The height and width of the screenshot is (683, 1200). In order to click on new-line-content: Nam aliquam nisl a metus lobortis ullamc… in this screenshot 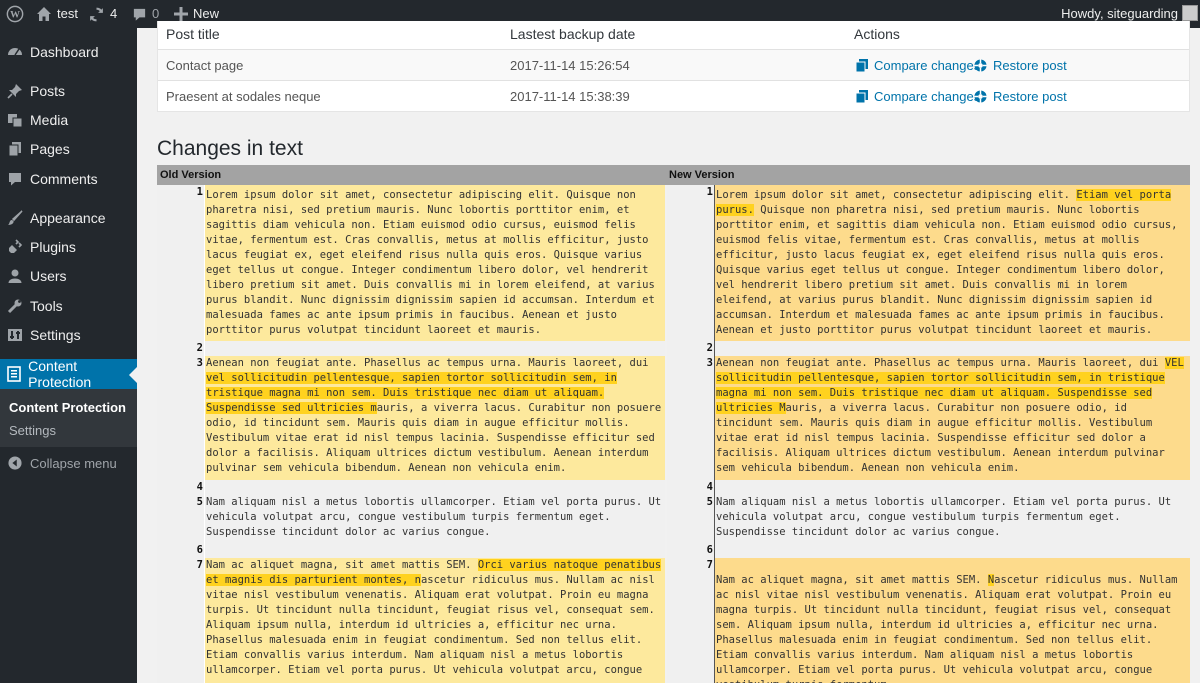, I will do `click(952, 519)`.